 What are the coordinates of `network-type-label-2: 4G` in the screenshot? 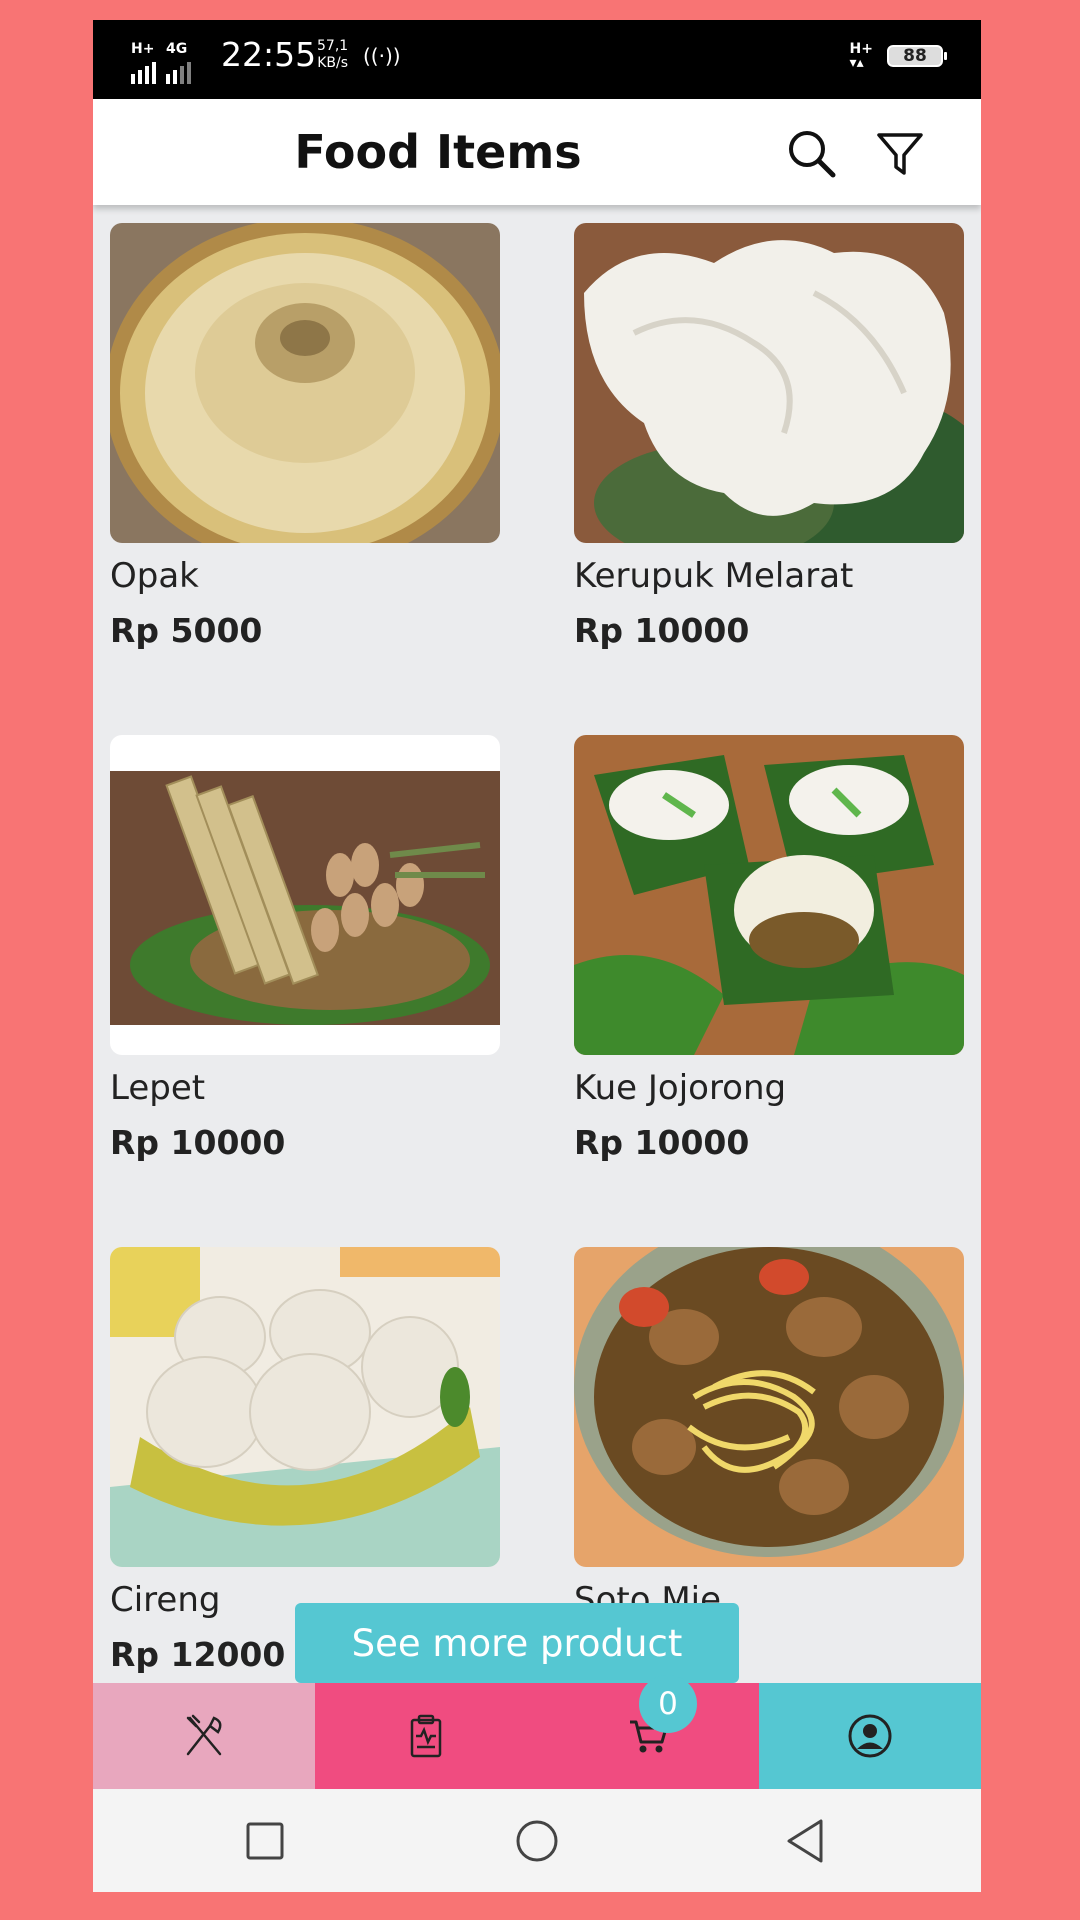 It's located at (177, 49).